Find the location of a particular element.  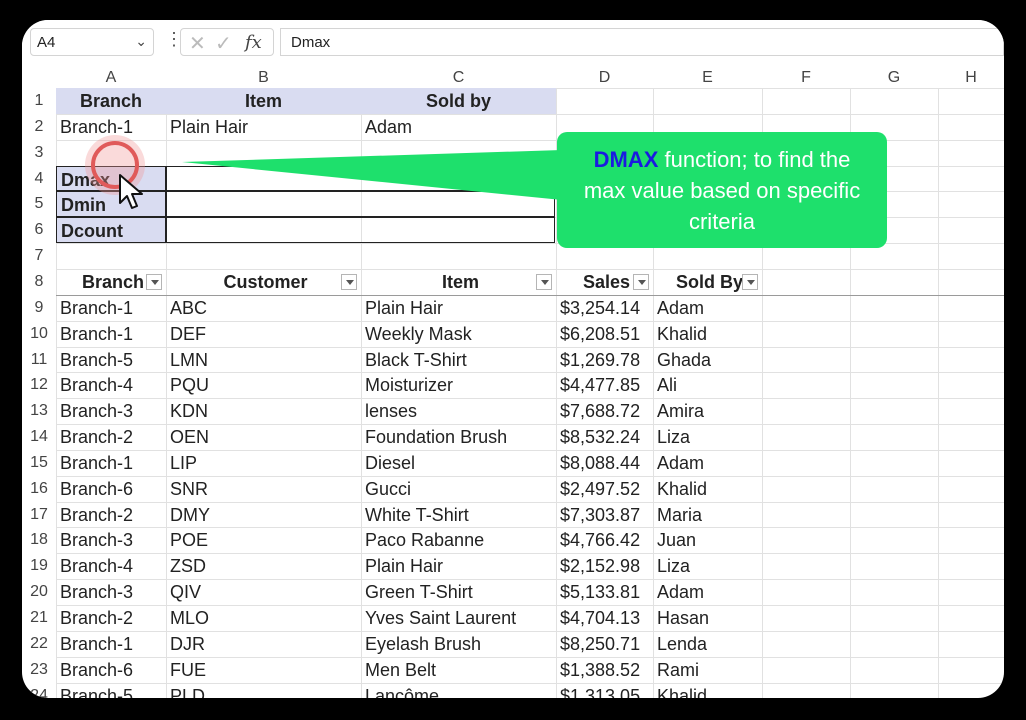

table-cell-customer: MLO is located at coordinates (263, 618).